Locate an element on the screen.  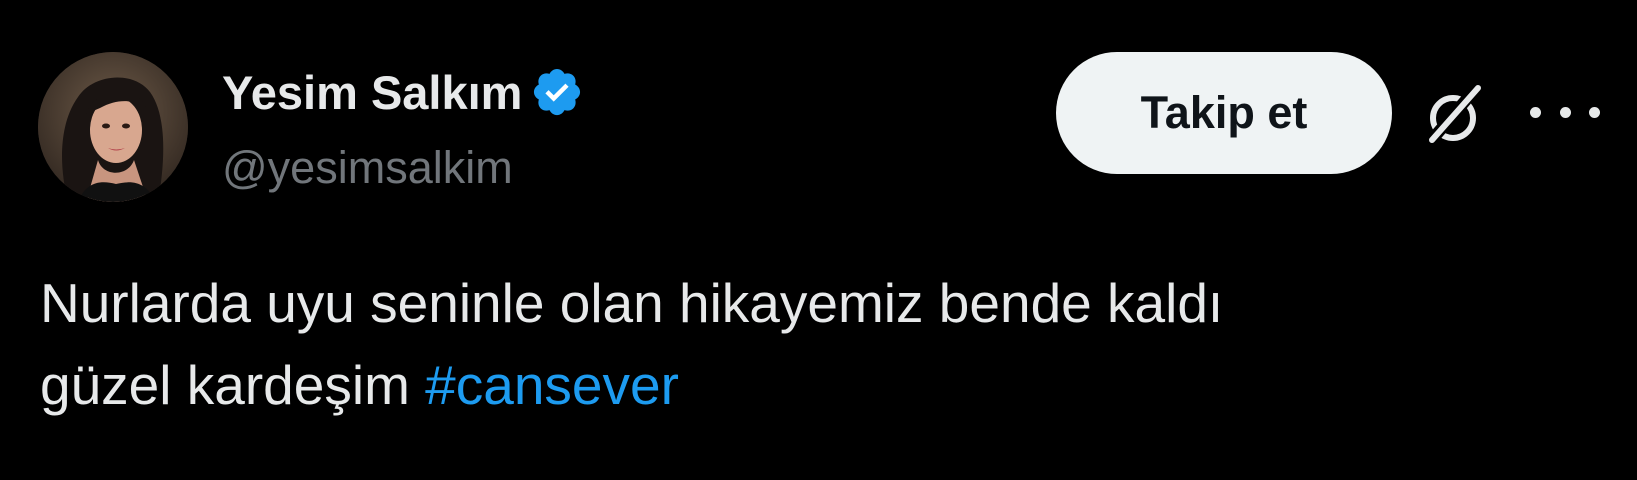
grok-icon is located at coordinates (1453, 115).